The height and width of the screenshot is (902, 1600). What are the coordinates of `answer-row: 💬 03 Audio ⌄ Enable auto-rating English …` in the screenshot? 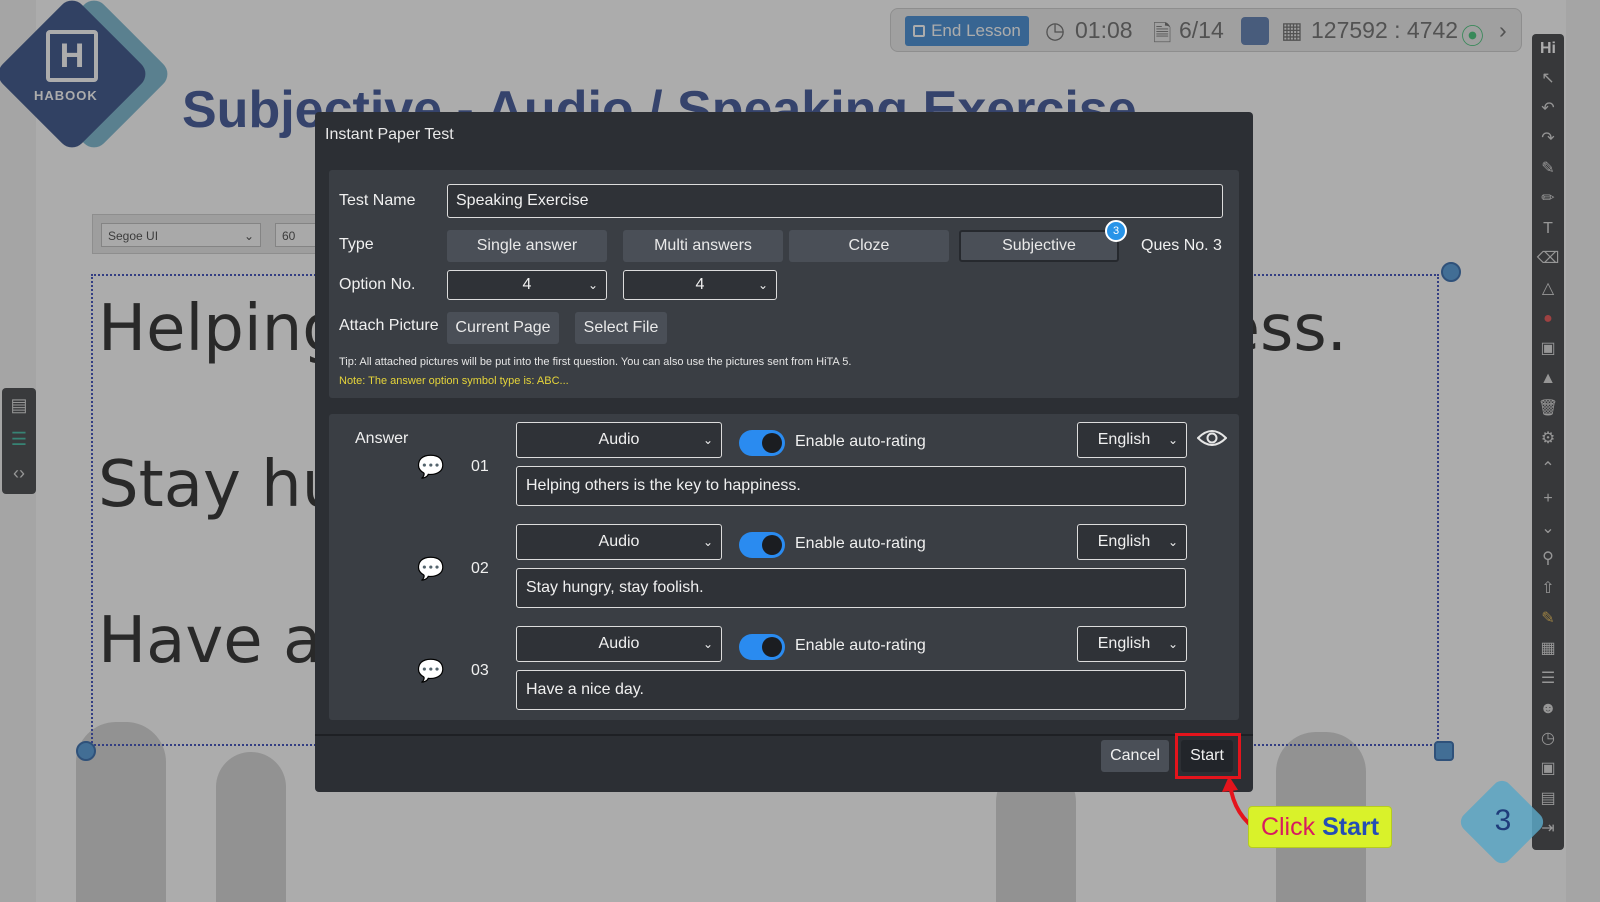 It's located at (784, 672).